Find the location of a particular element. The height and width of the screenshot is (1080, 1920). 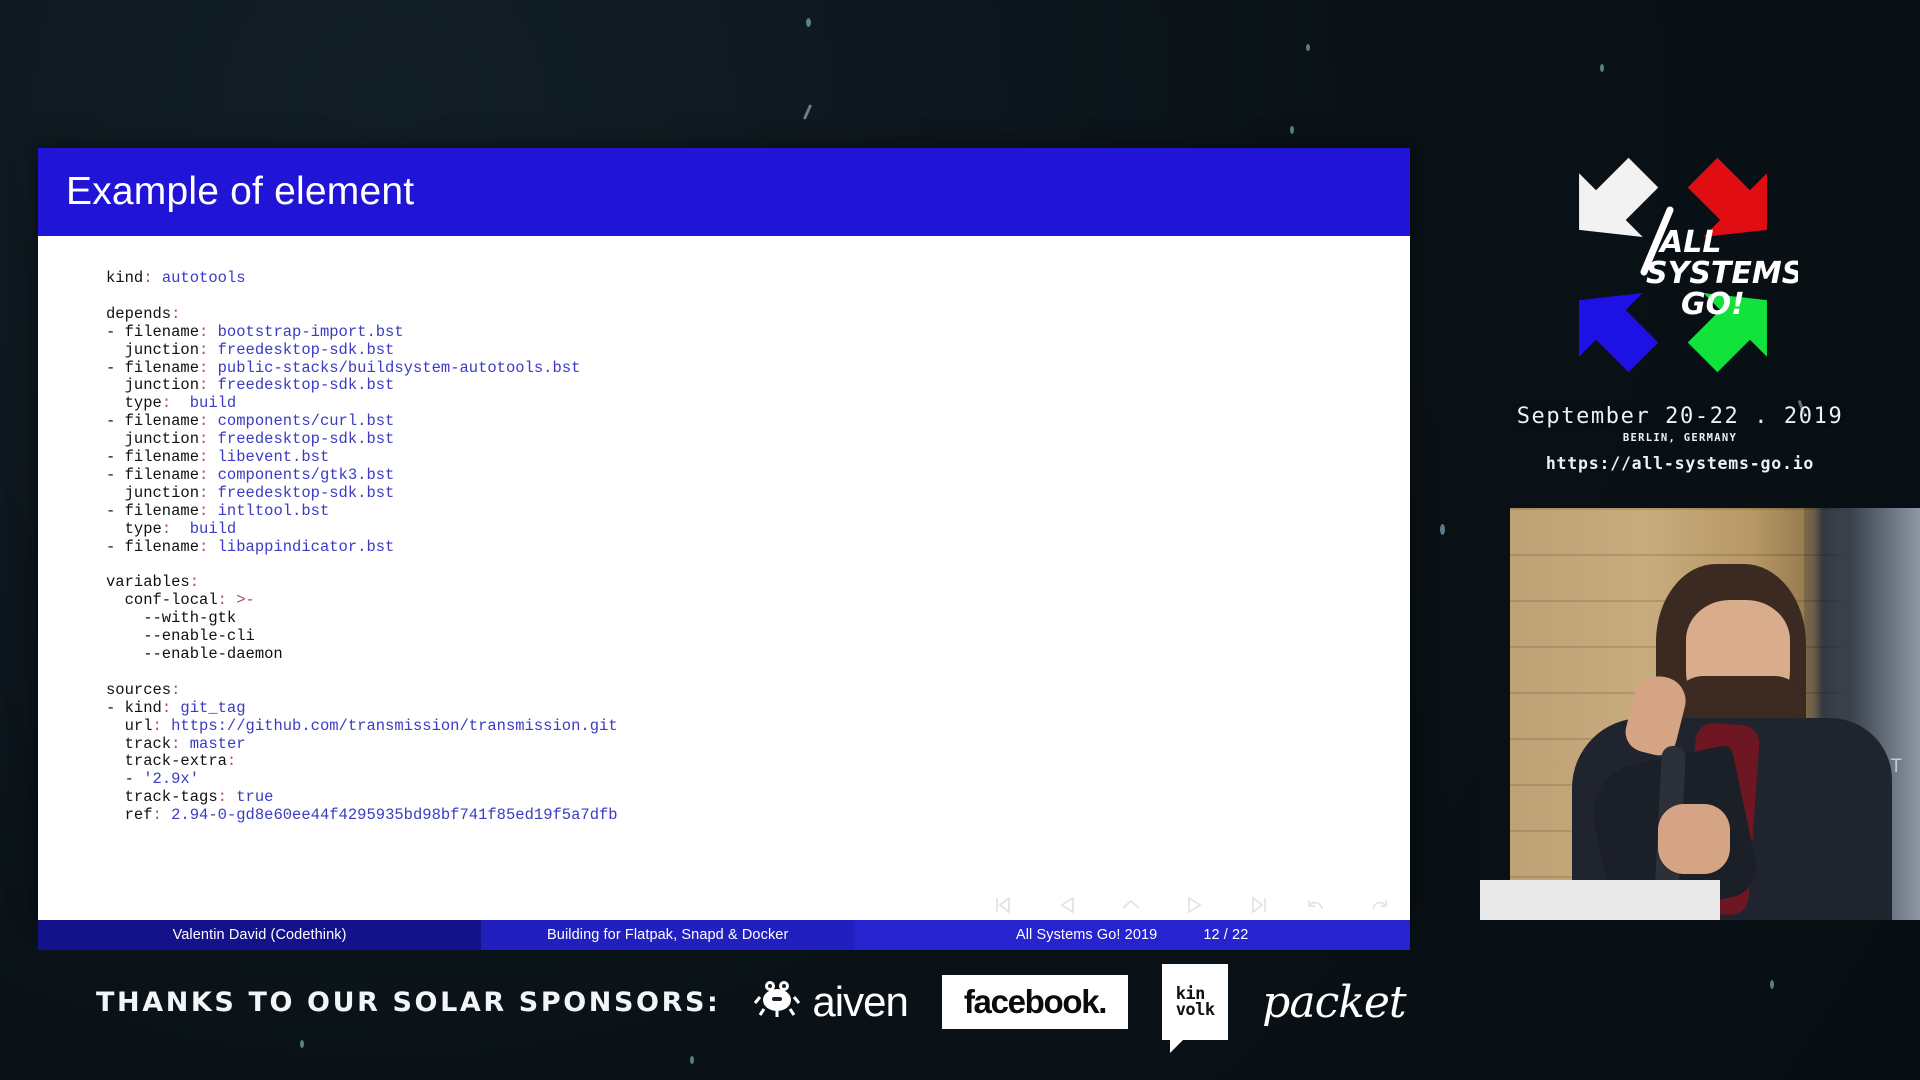

conference-city: BERLIN, GERMANY is located at coordinates (1680, 438).